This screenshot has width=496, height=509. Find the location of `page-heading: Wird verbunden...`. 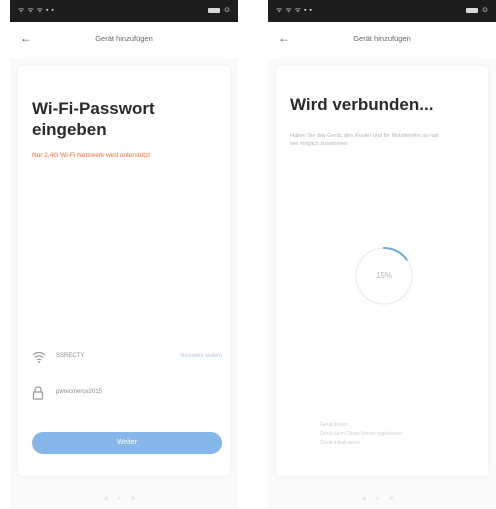

page-heading: Wird verbunden... is located at coordinates (362, 104).